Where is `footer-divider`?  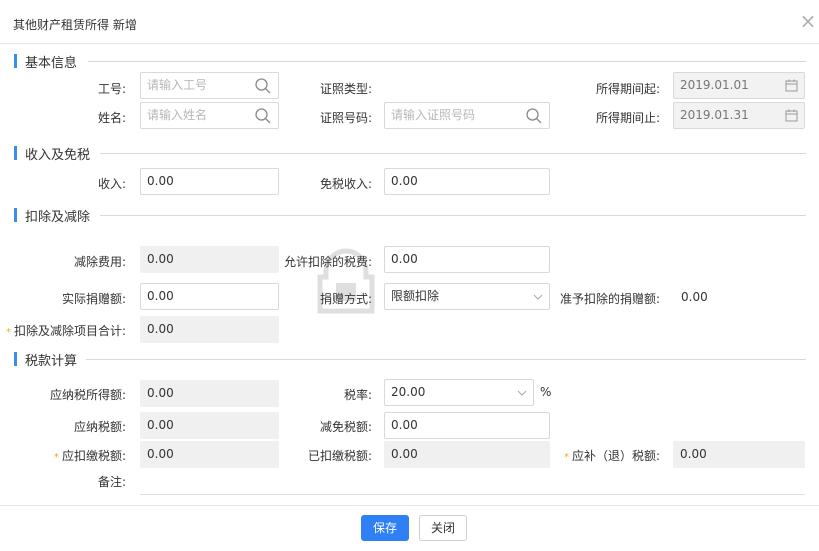
footer-divider is located at coordinates (409, 505).